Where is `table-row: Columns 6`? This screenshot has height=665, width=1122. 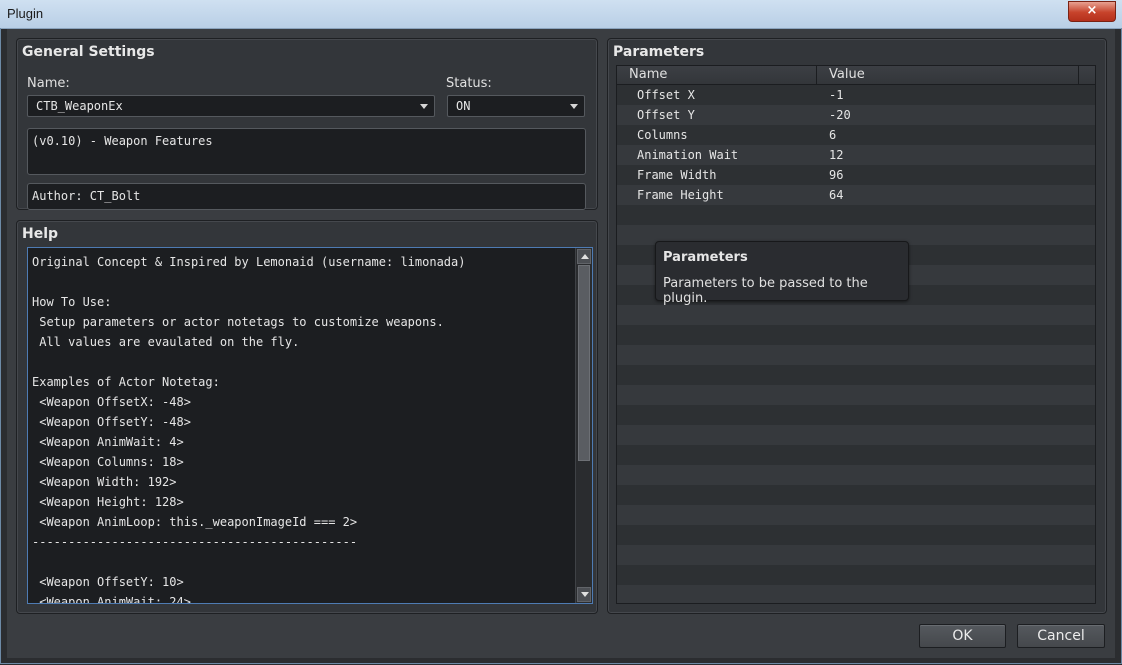
table-row: Columns 6 is located at coordinates (856, 135).